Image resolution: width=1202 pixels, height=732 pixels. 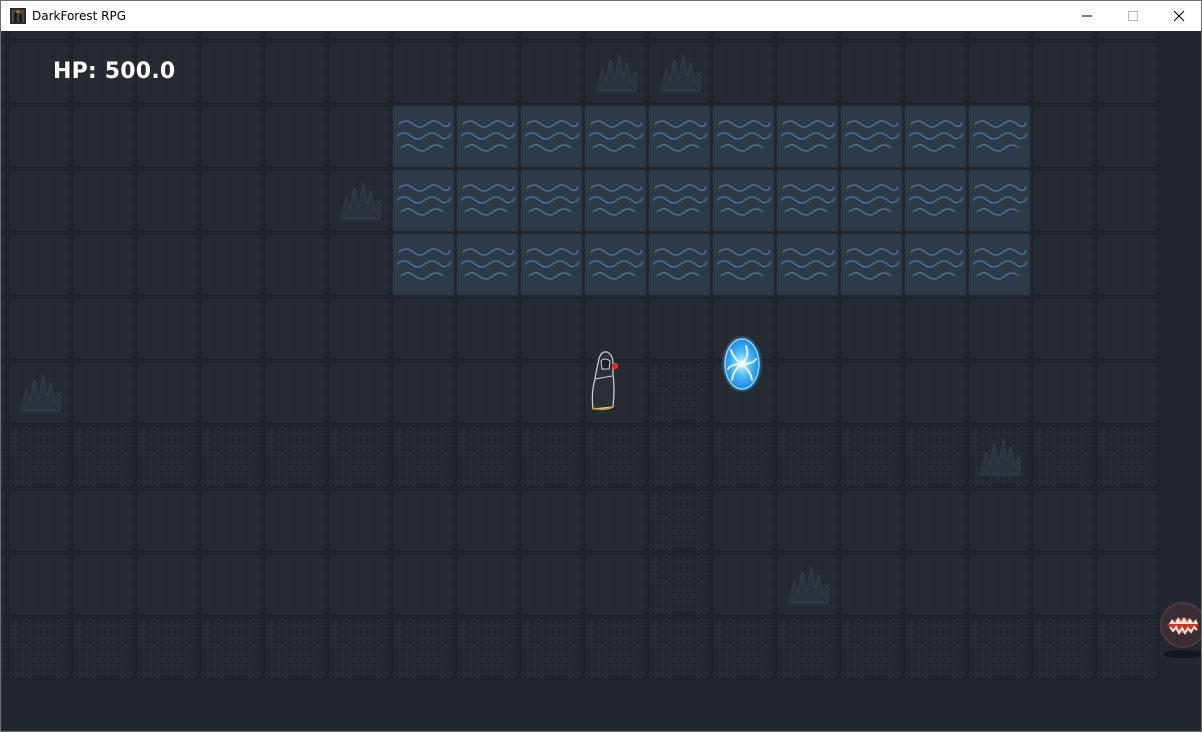 I want to click on close-button, so click(x=1178, y=16).